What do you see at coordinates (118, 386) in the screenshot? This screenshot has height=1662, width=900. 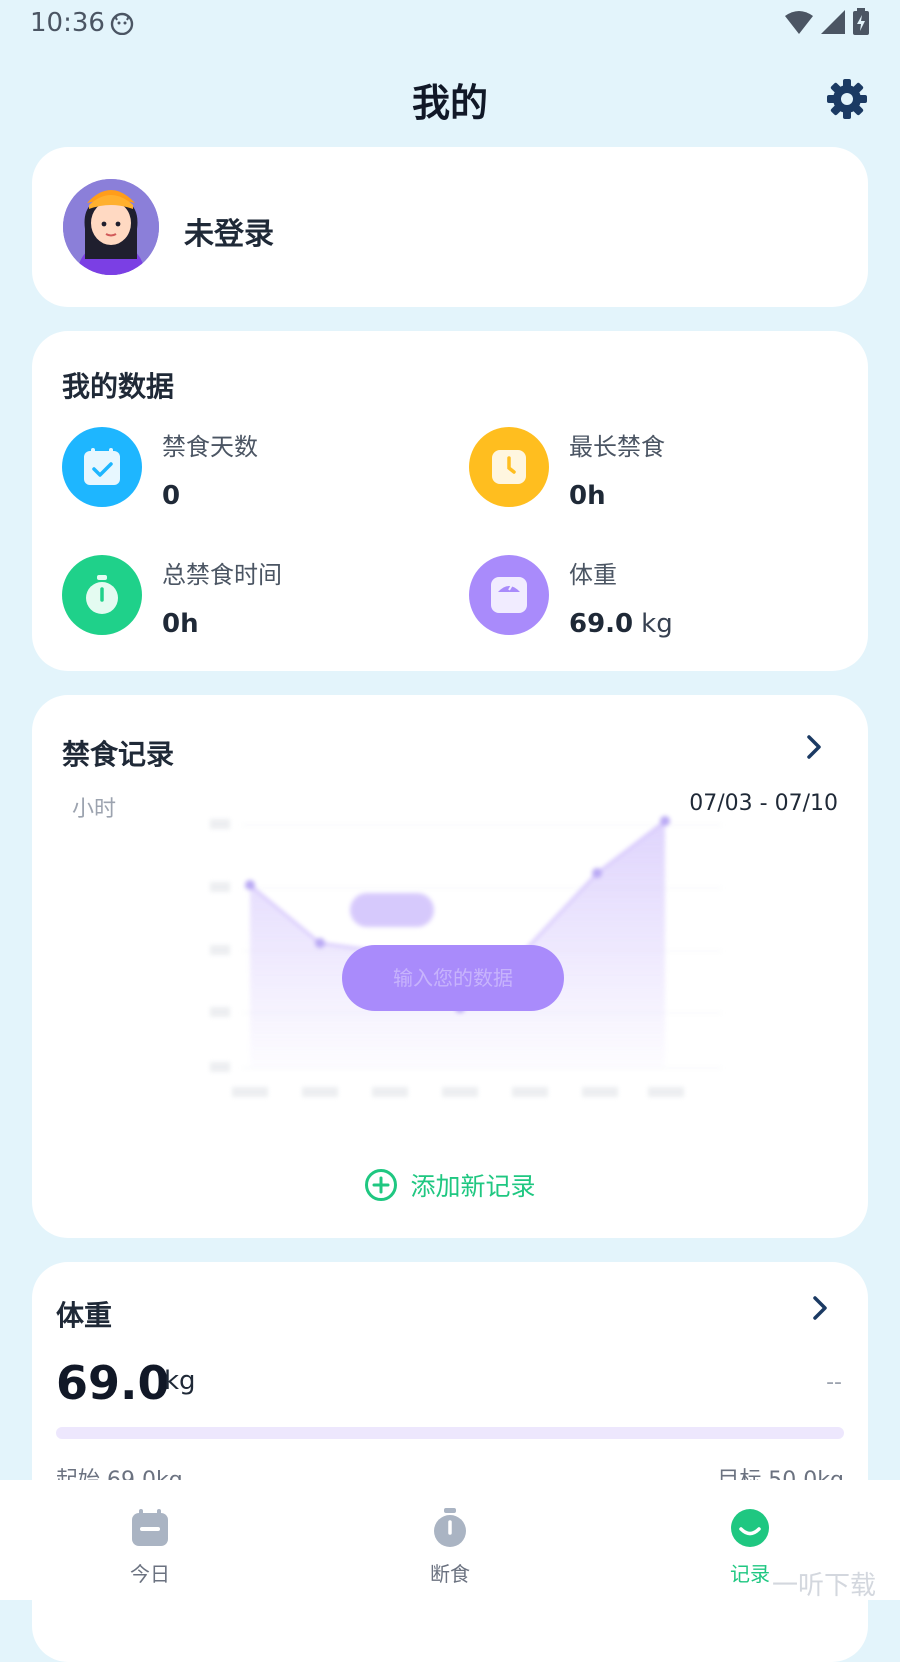 I see `my-data-title: 我的数据` at bounding box center [118, 386].